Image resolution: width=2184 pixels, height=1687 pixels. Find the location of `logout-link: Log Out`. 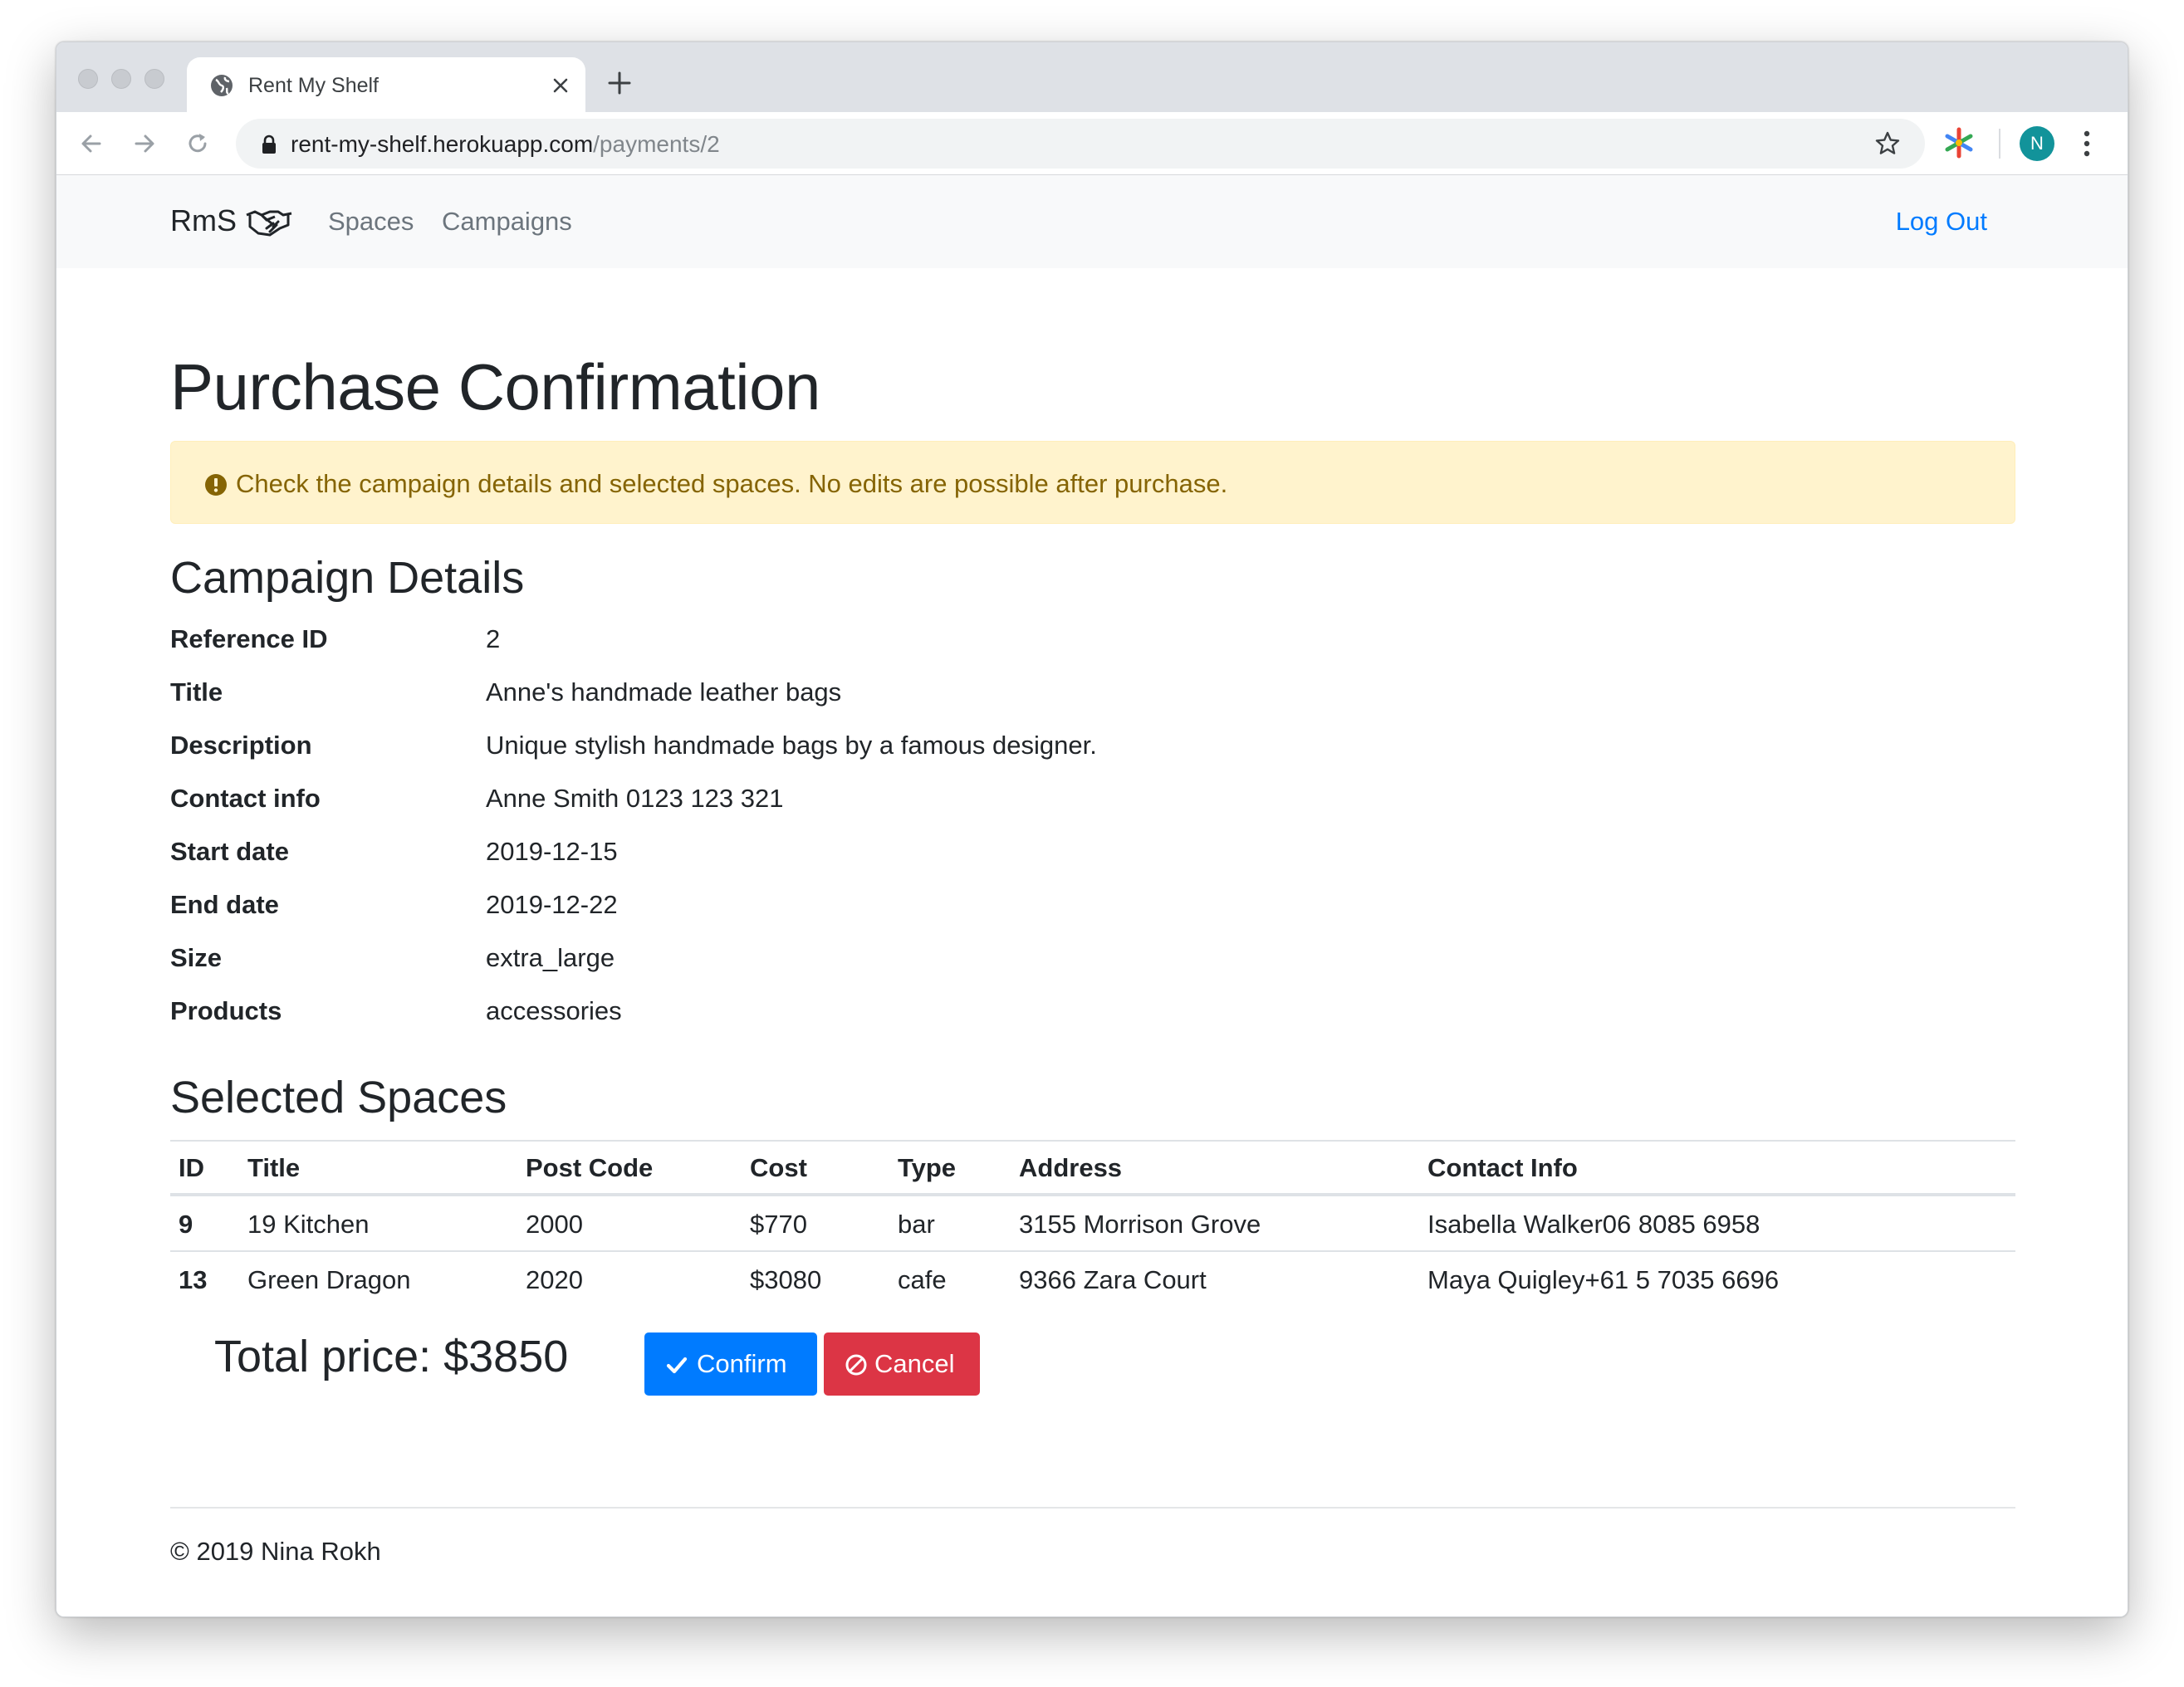

logout-link: Log Out is located at coordinates (1941, 222).